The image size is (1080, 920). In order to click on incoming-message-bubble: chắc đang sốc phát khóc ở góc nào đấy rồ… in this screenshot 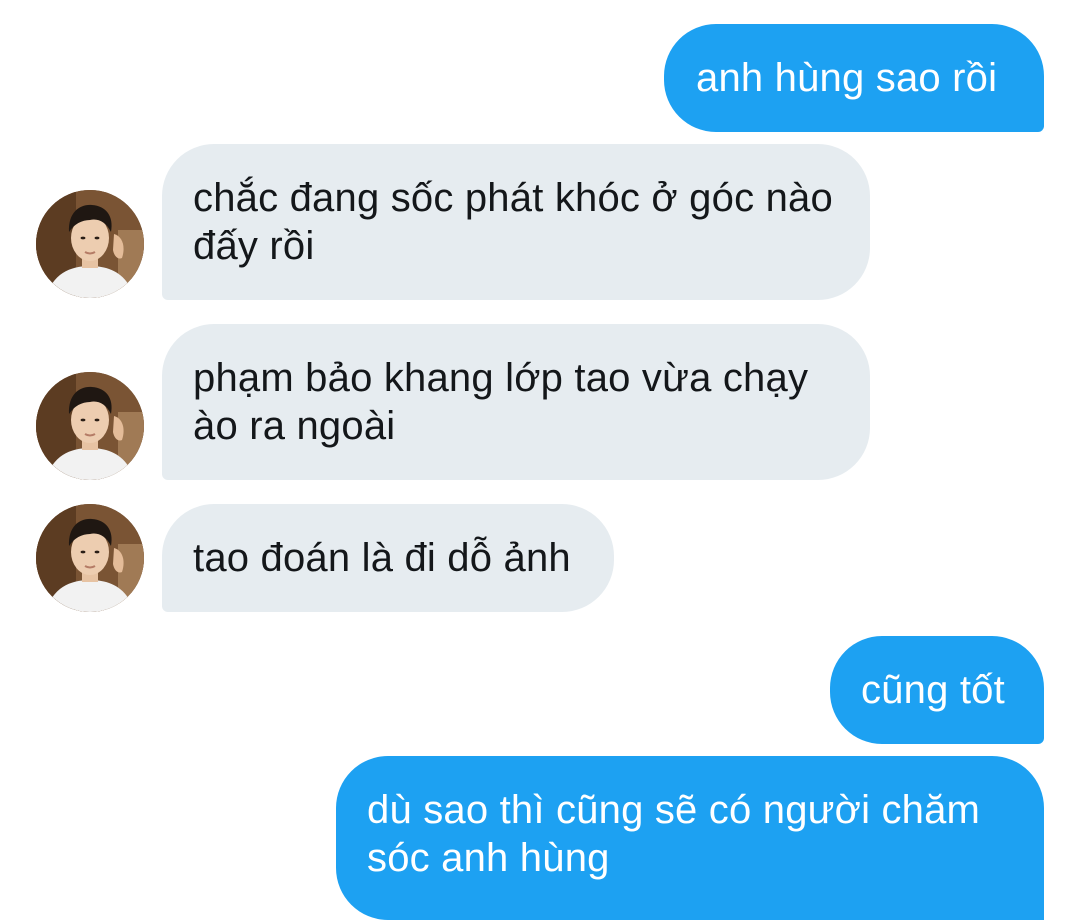, I will do `click(516, 222)`.